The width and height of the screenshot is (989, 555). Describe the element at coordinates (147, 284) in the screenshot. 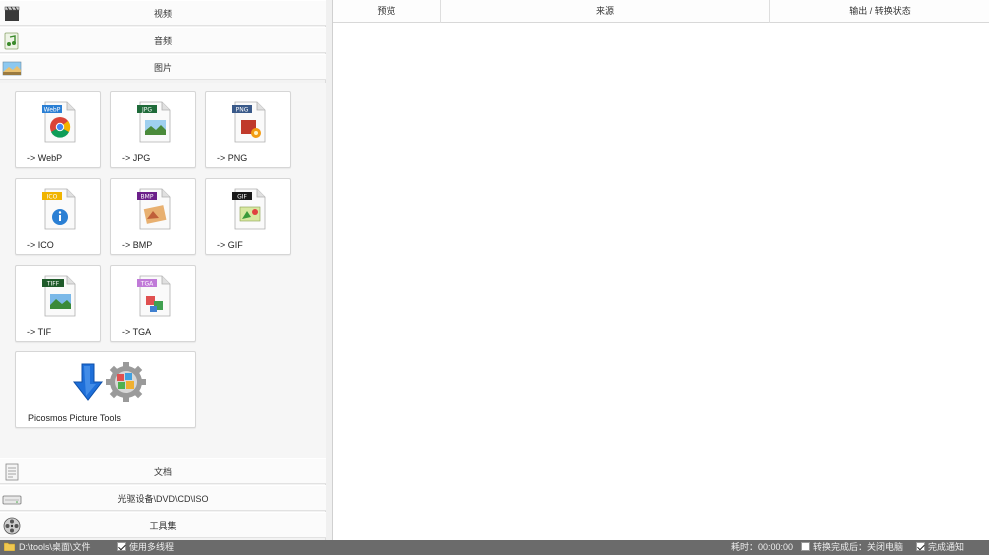

I see `tga-badge-text: TGA` at that location.